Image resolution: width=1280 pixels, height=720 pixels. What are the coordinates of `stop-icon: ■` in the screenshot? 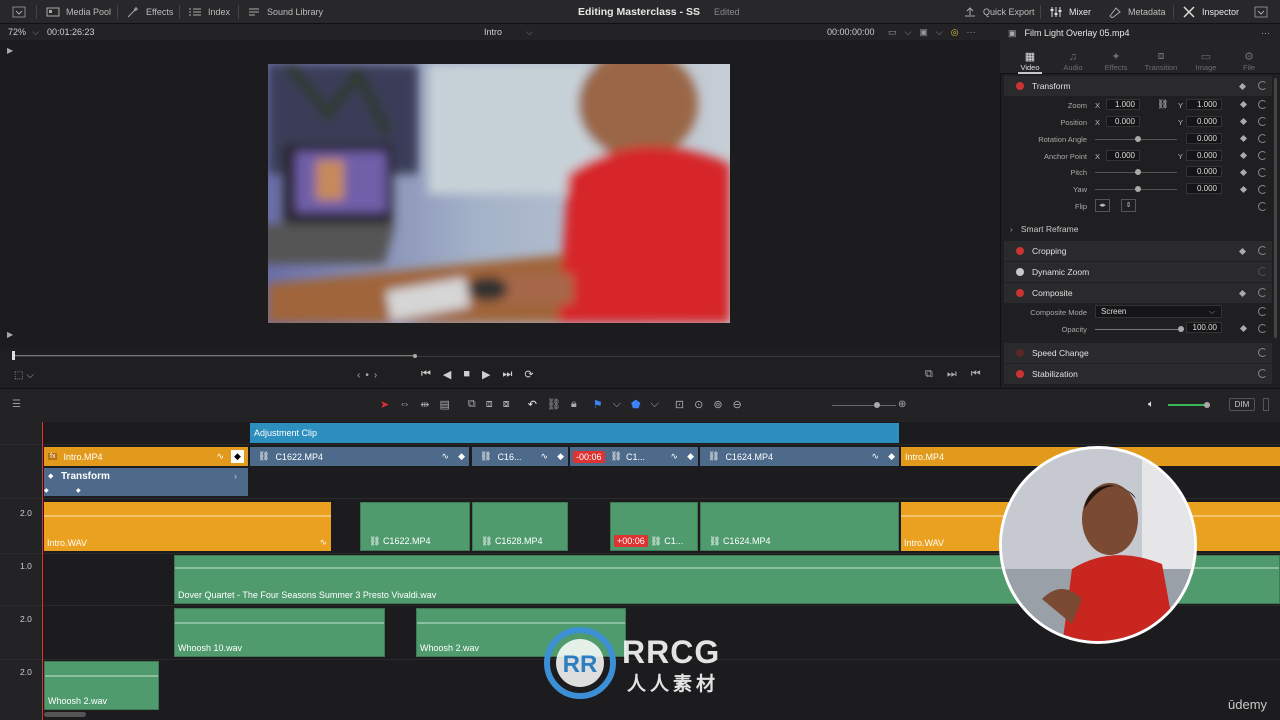 It's located at (466, 374).